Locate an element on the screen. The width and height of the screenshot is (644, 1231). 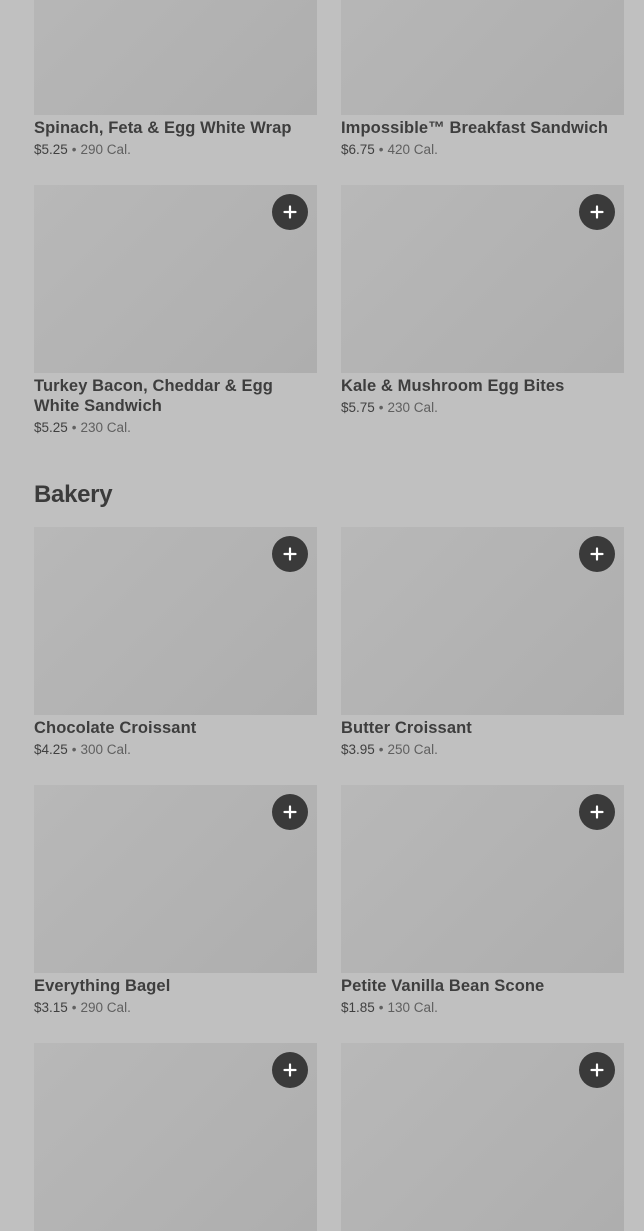
menu-item-meta: $3.95 • 250 Cal. is located at coordinates (482, 750).